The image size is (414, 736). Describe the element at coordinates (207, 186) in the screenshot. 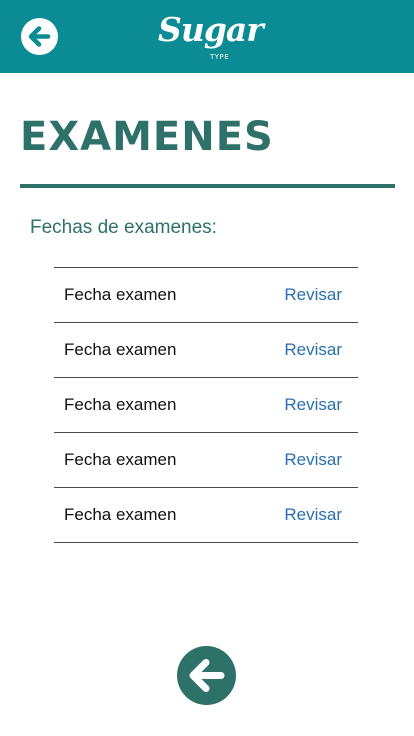

I see `title-divider` at that location.